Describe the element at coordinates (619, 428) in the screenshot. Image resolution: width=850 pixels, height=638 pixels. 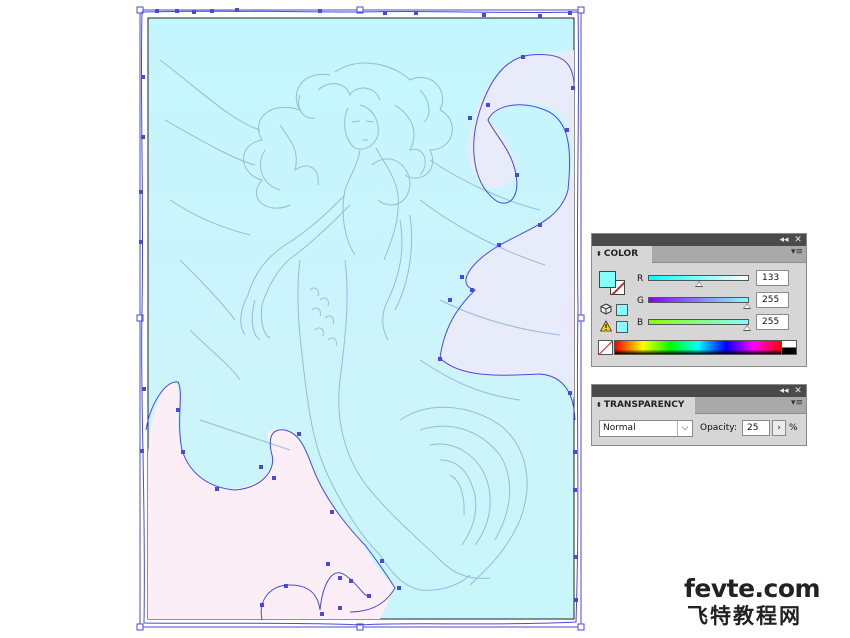
I see `blend-mode-value: Normal` at that location.